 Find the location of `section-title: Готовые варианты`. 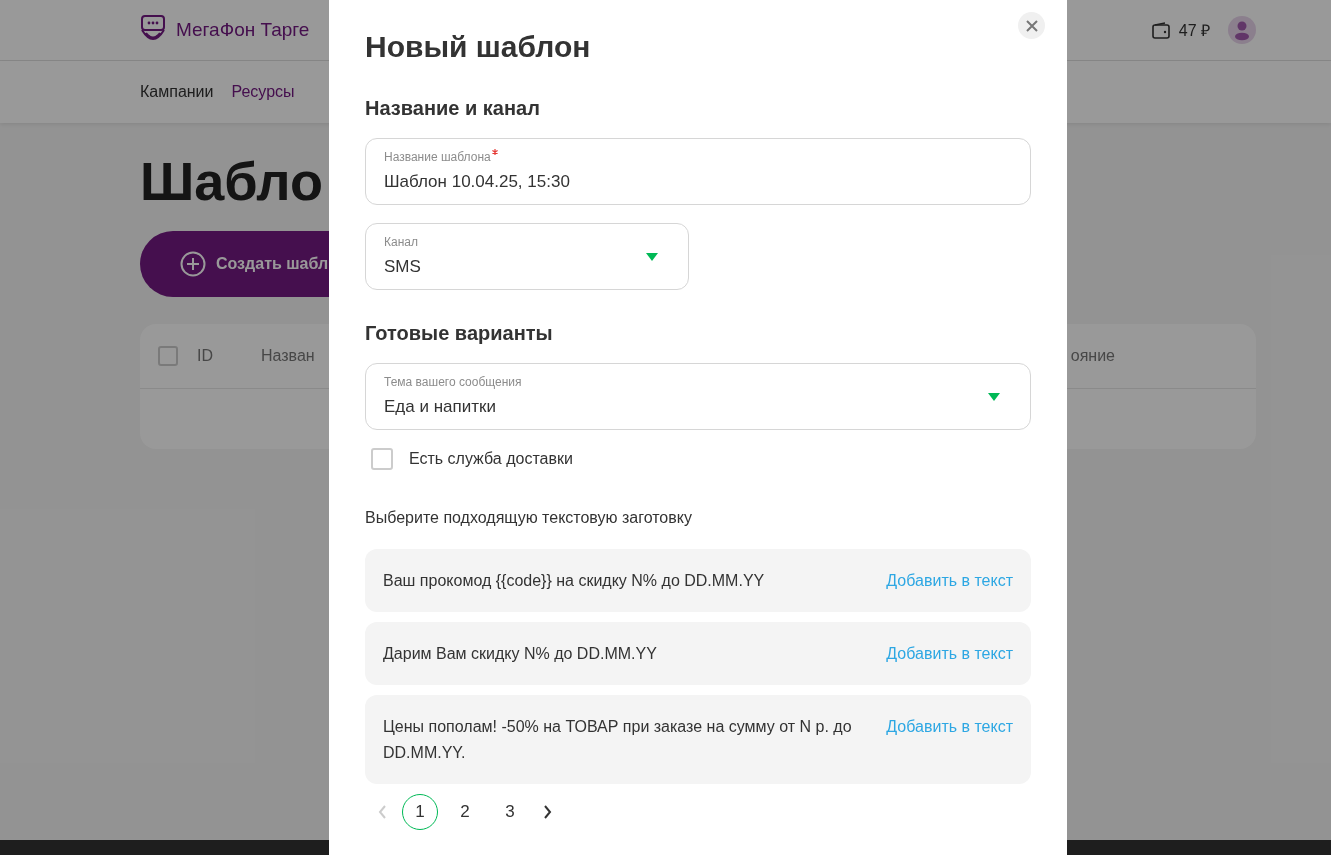

section-title: Готовые варианты is located at coordinates (459, 333).